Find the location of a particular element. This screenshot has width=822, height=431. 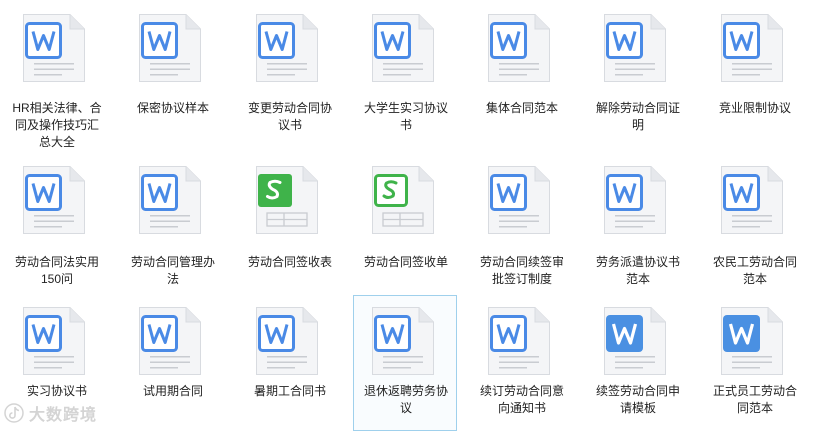

file-item: 变更劳动合同协 议书 is located at coordinates (289, 71).